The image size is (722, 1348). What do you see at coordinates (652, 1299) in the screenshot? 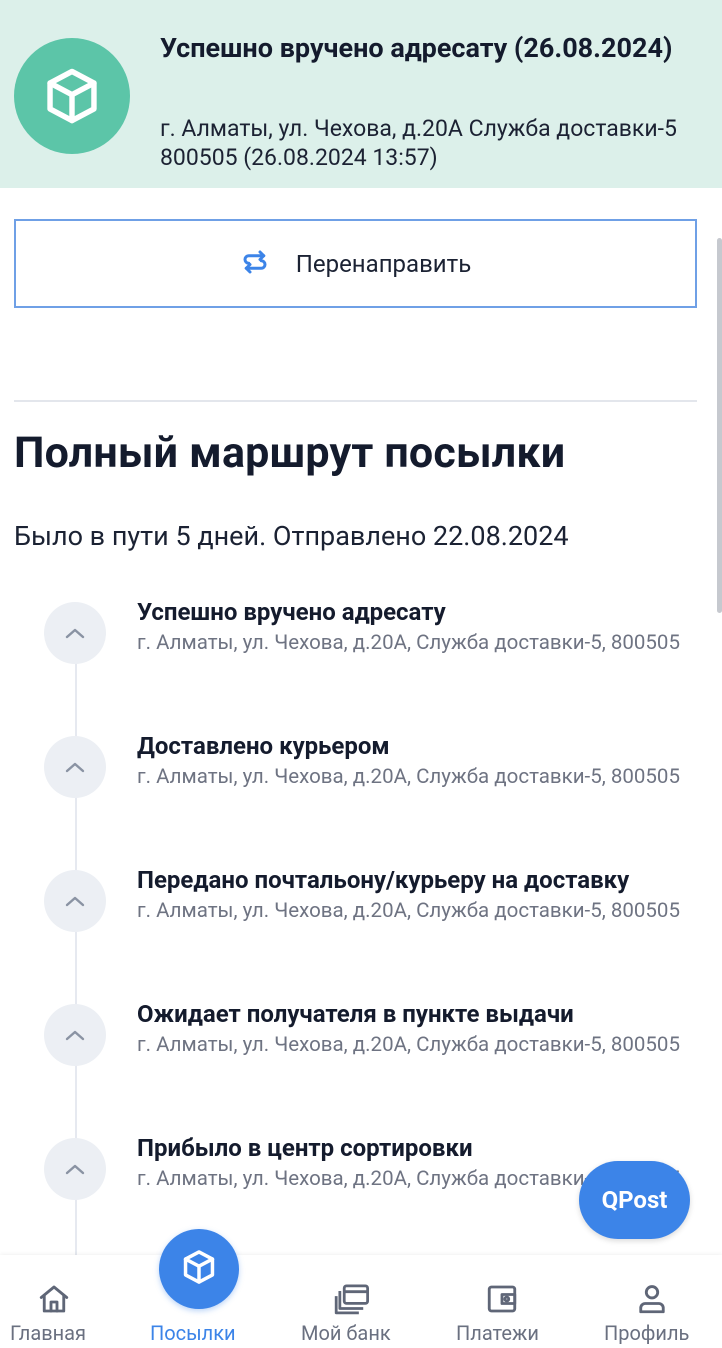
I see `profile-icon` at bounding box center [652, 1299].